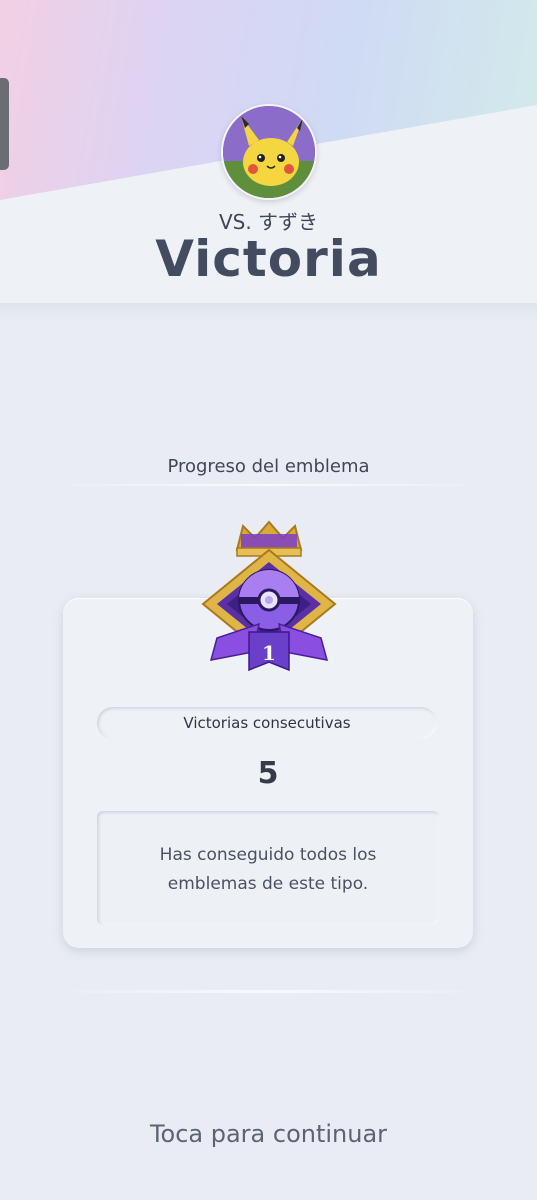 This screenshot has height=1200, width=537. I want to click on footer-divider, so click(268, 991).